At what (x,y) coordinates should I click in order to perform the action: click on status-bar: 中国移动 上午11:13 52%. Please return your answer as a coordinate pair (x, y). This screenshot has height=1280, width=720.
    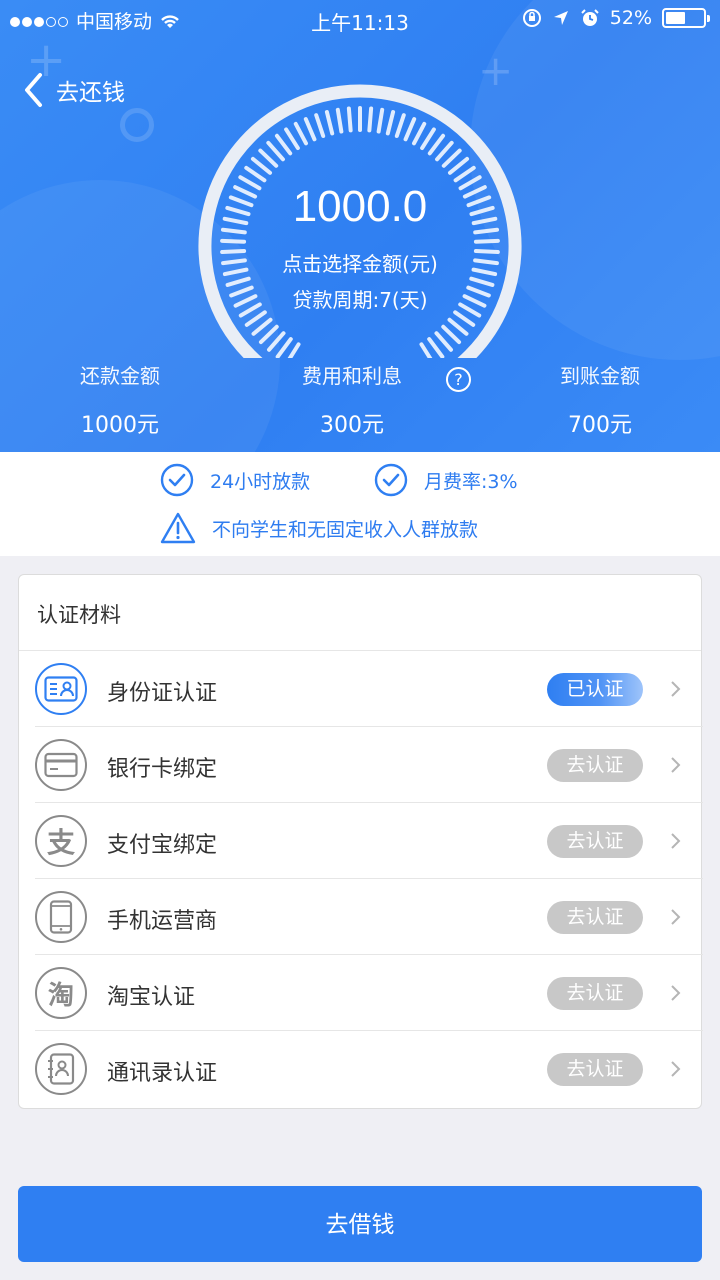
    Looking at the image, I should click on (360, 20).